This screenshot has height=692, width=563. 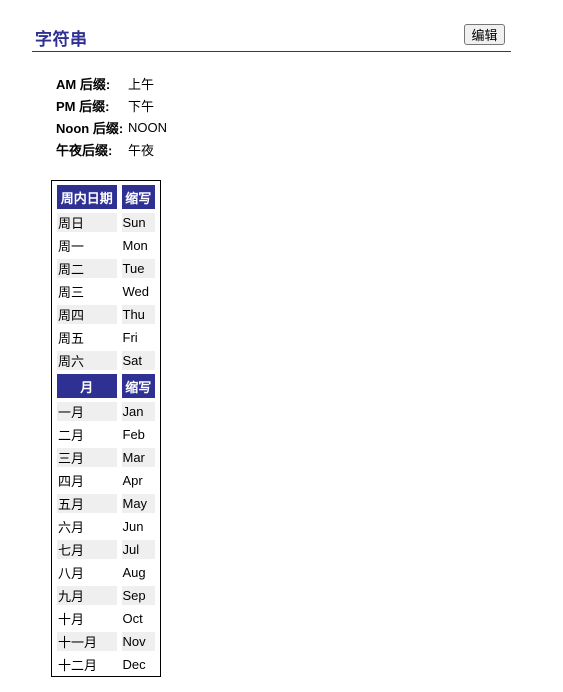 I want to click on table-row: 十一月 Nov, so click(x=106, y=639).